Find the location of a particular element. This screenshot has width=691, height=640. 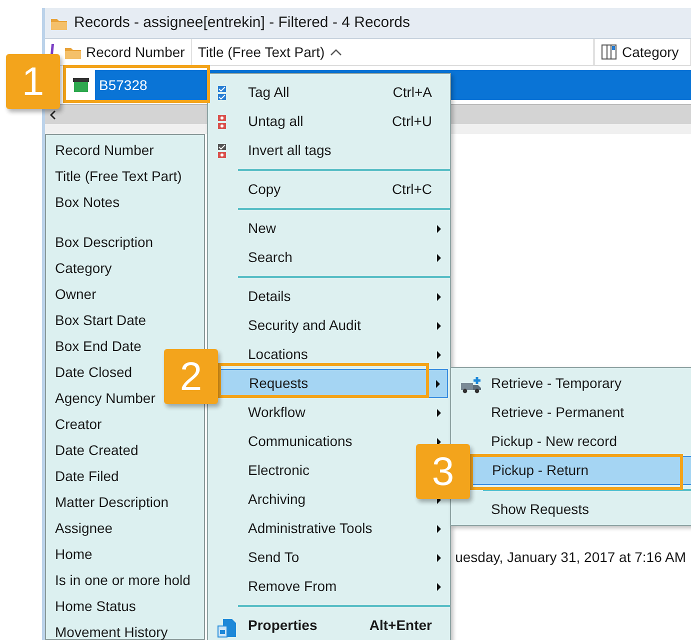

field-name: Movement History is located at coordinates (111, 631).